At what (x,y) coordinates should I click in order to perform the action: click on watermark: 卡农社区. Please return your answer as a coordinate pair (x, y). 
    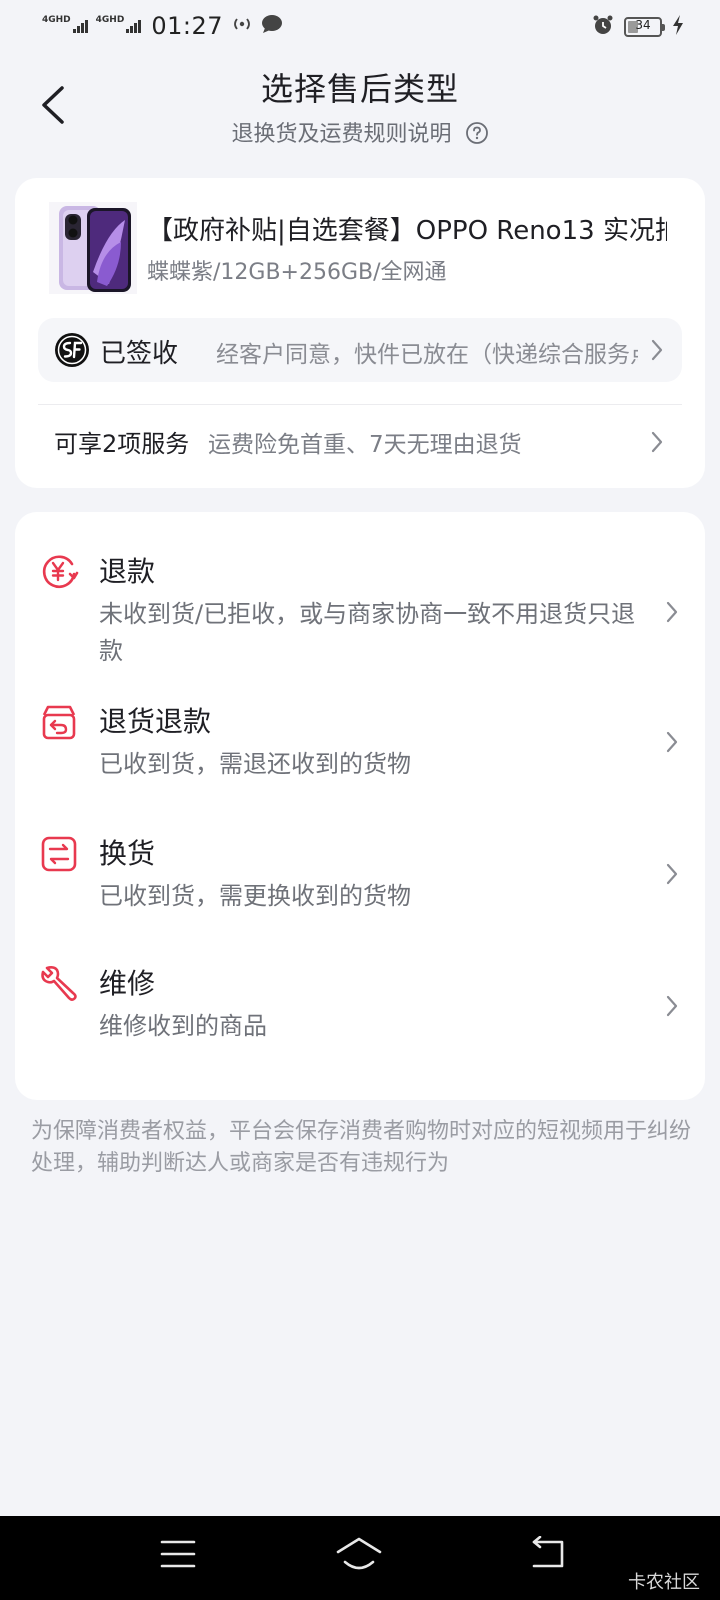
    Looking at the image, I should click on (664, 1582).